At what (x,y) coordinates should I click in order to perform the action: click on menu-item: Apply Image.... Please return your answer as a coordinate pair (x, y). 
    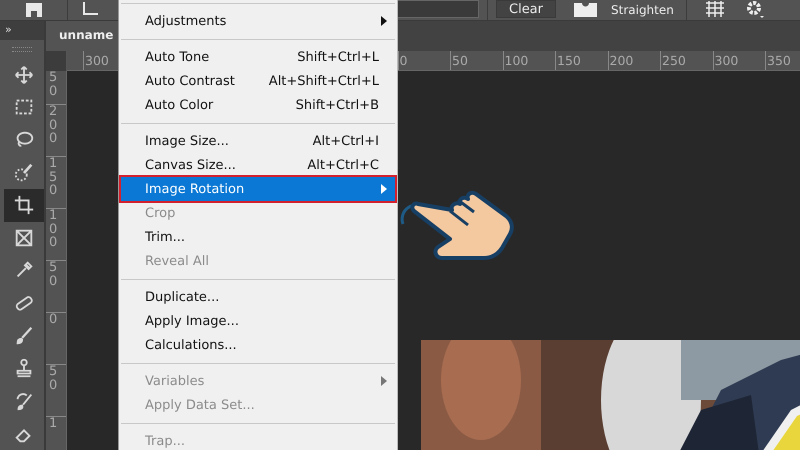
    Looking at the image, I should click on (258, 321).